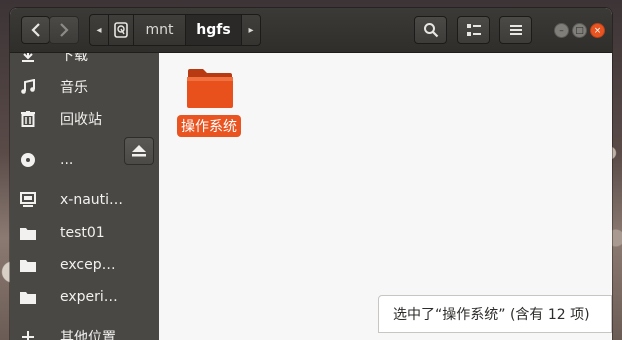 This screenshot has width=622, height=340. I want to click on trash-icon, so click(28, 119).